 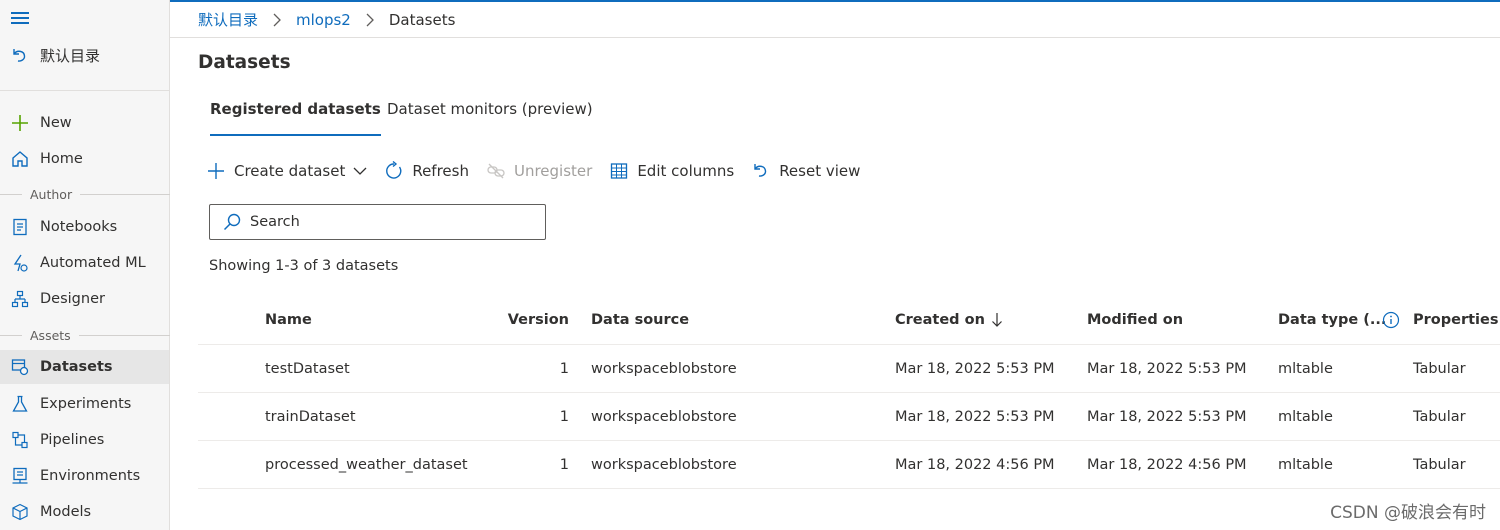 I want to click on page-title: Datasets, so click(x=244, y=62).